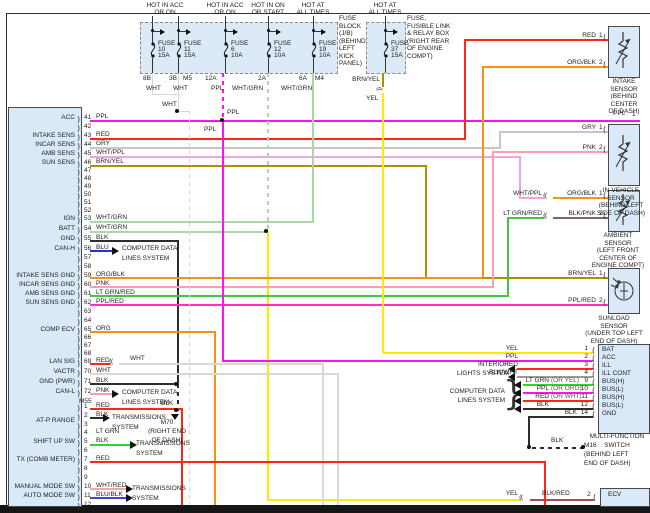  What do you see at coordinates (280, 55) in the screenshot?
I see `fuse-amperage: 10A` at bounding box center [280, 55].